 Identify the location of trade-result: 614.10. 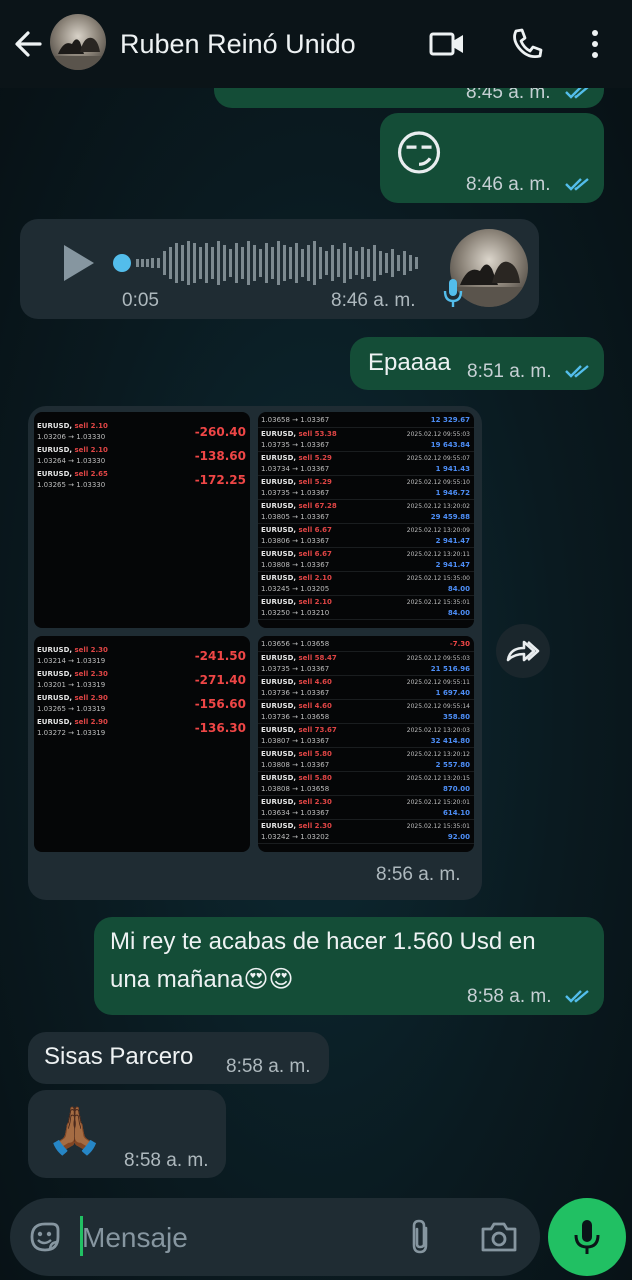
(456, 813).